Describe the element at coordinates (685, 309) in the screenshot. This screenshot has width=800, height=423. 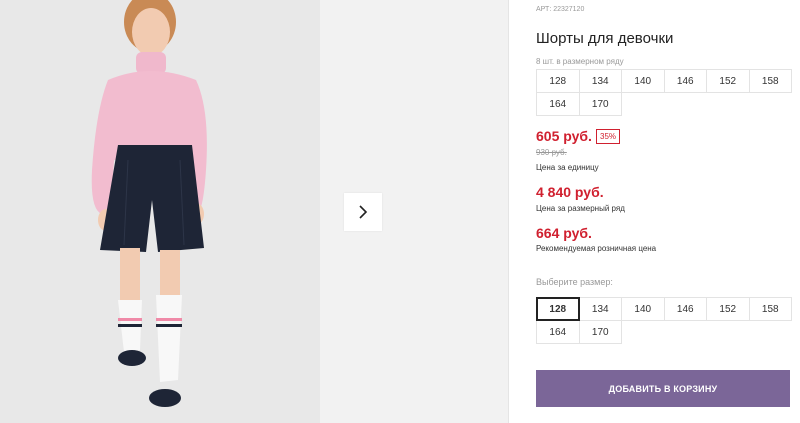
I see `size-option-146: 146` at that location.